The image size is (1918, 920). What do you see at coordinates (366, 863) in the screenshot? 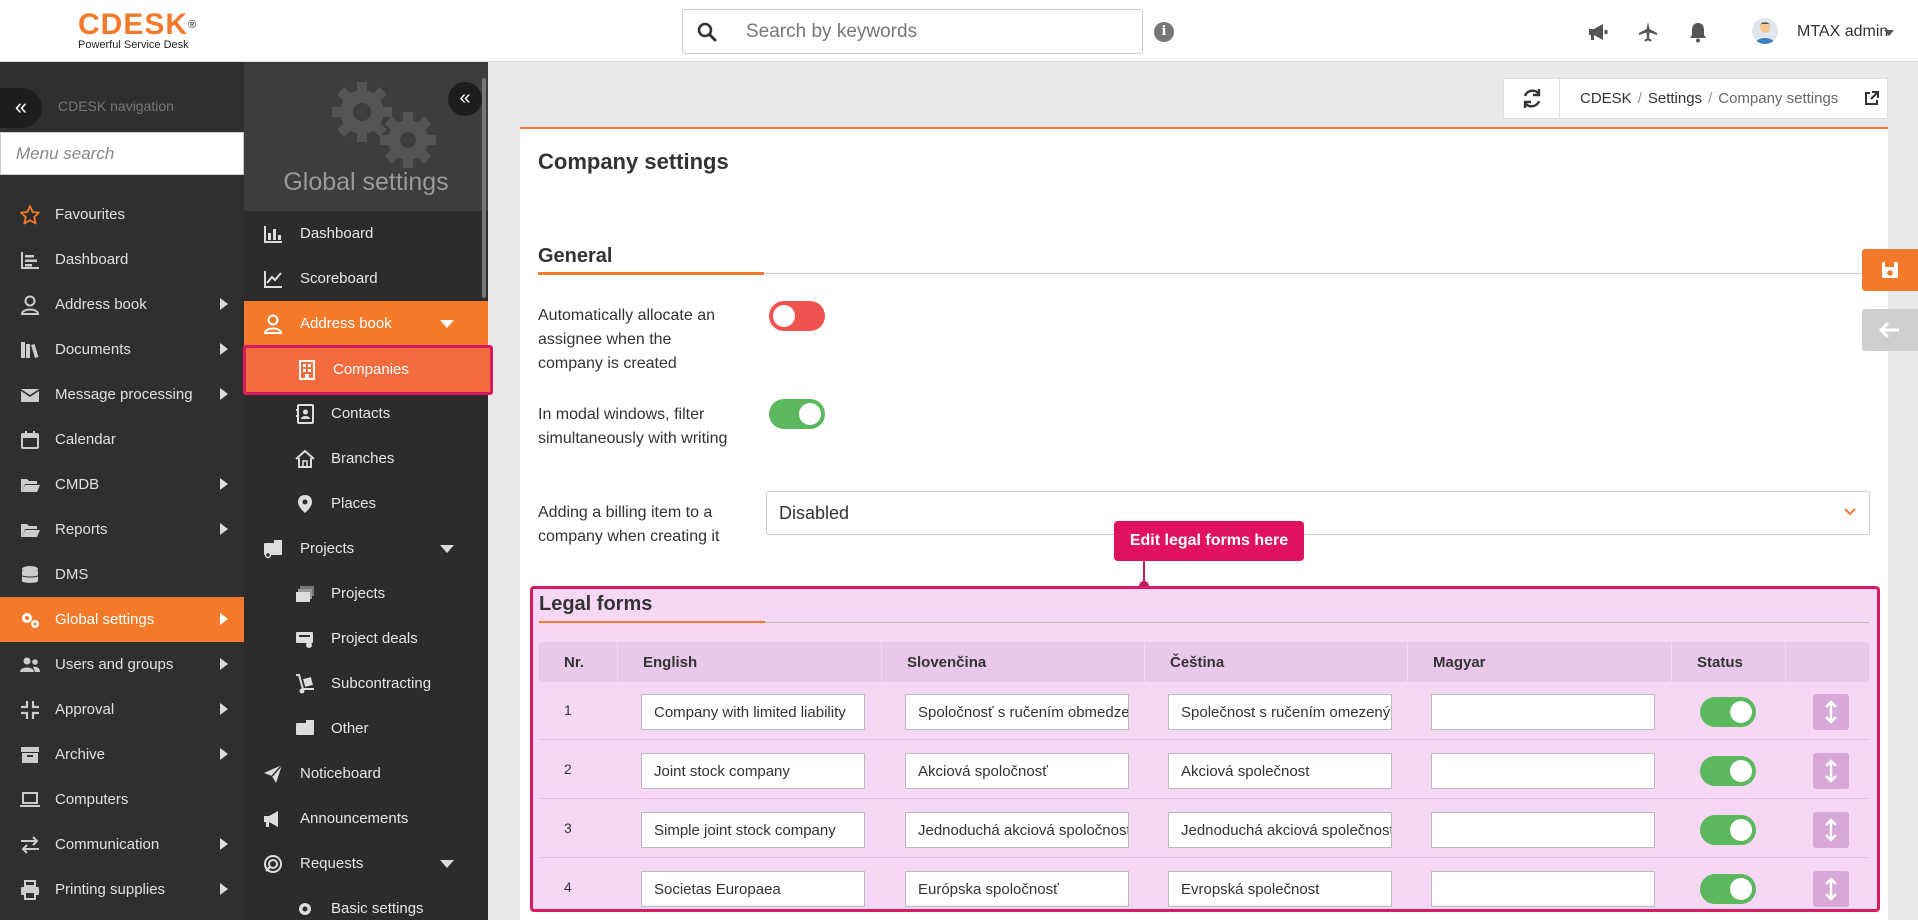
I see `settings-item-requests: Requests` at bounding box center [366, 863].